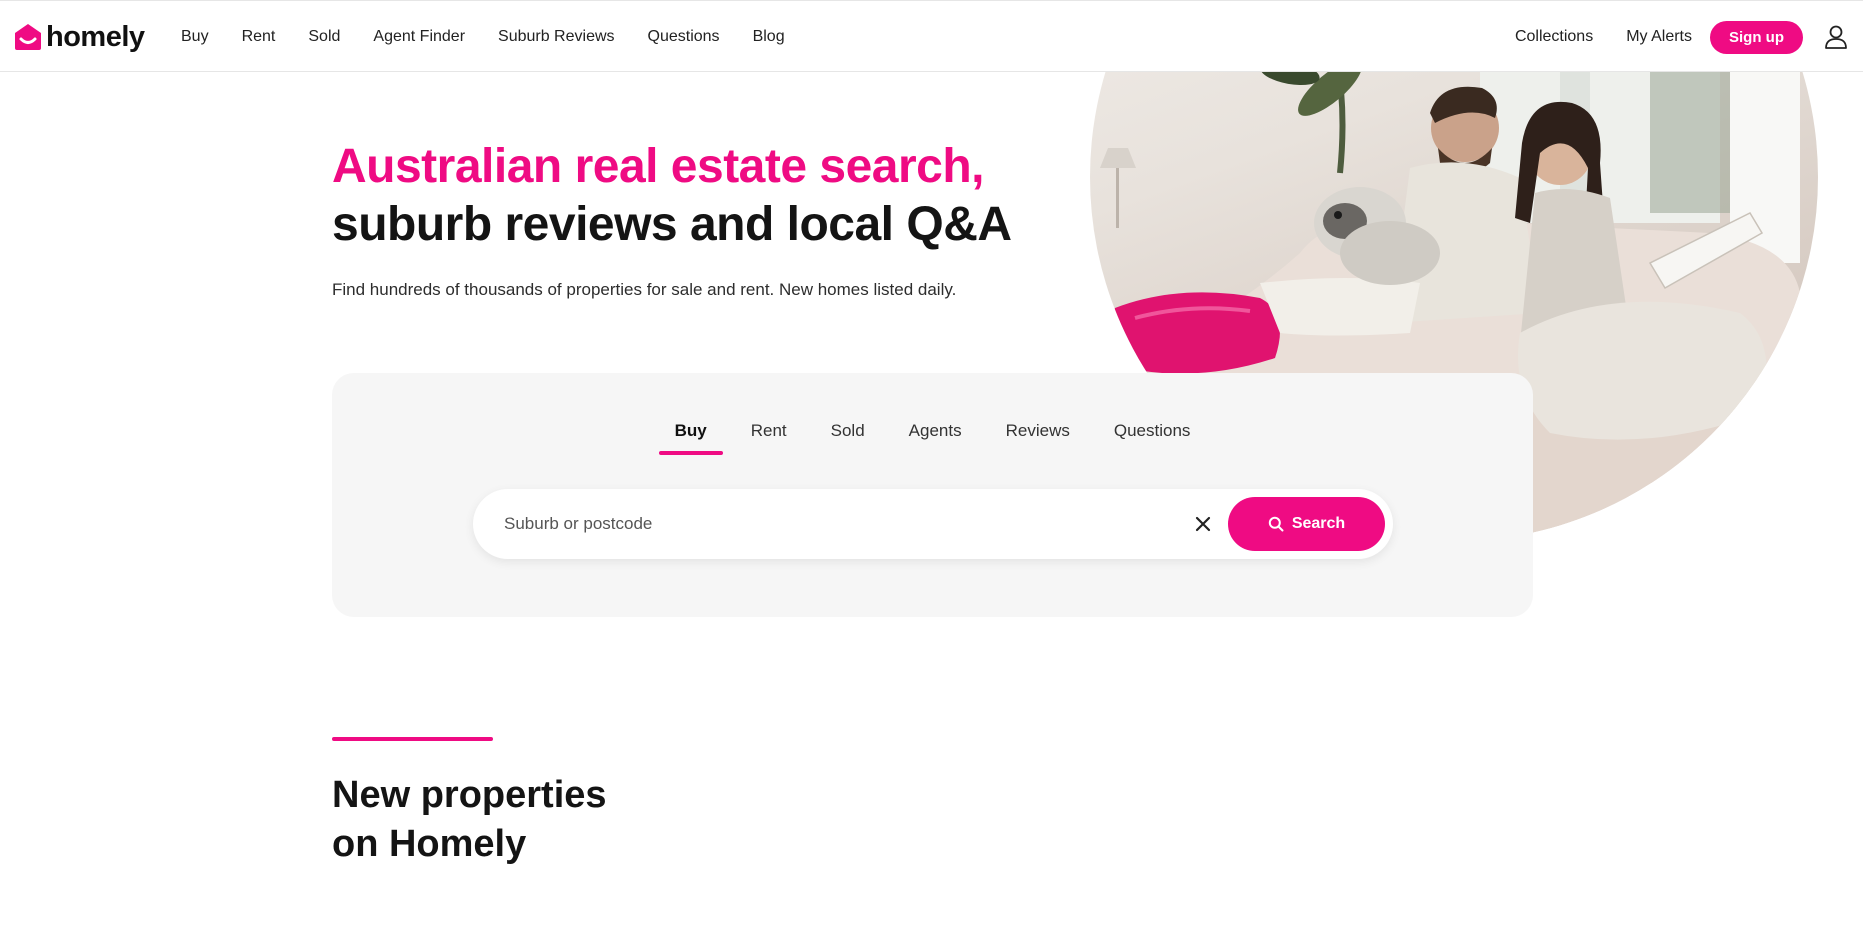 The image size is (1863, 930). I want to click on new-properties-heading-line-2: on Homely, so click(429, 844).